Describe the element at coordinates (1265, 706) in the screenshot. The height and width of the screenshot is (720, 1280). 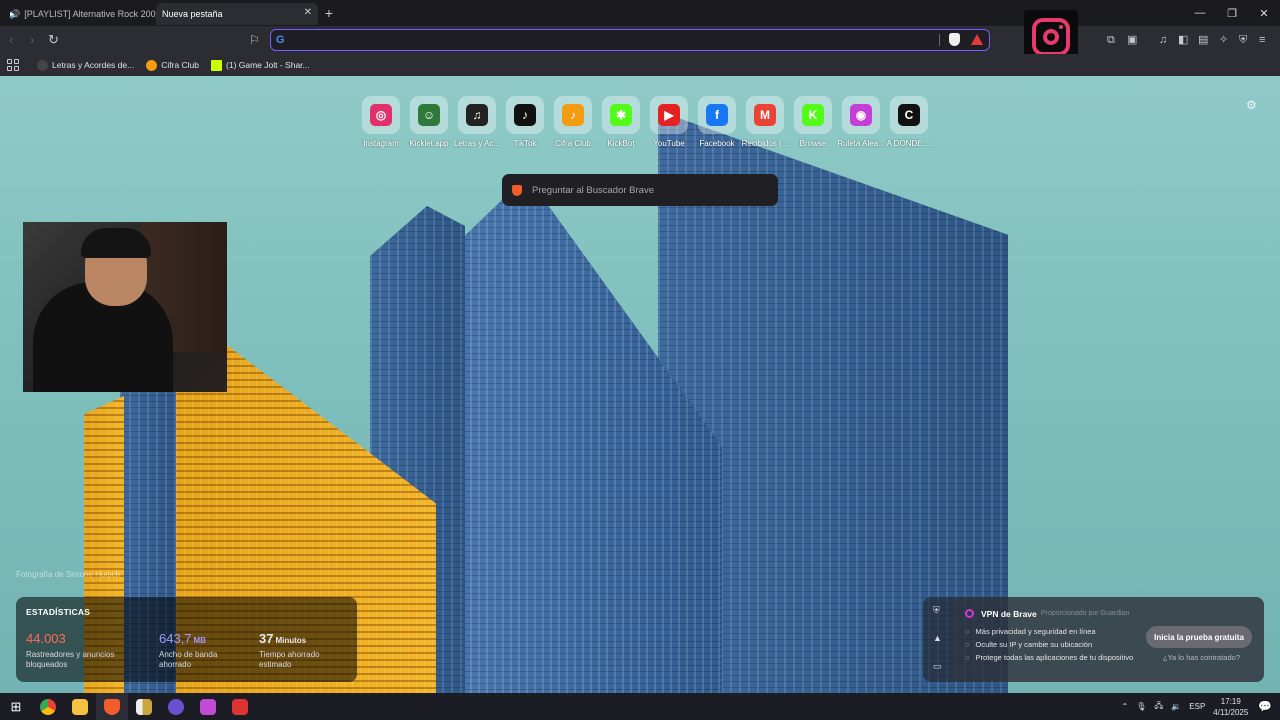
I see `notifications-icon: 💬` at that location.